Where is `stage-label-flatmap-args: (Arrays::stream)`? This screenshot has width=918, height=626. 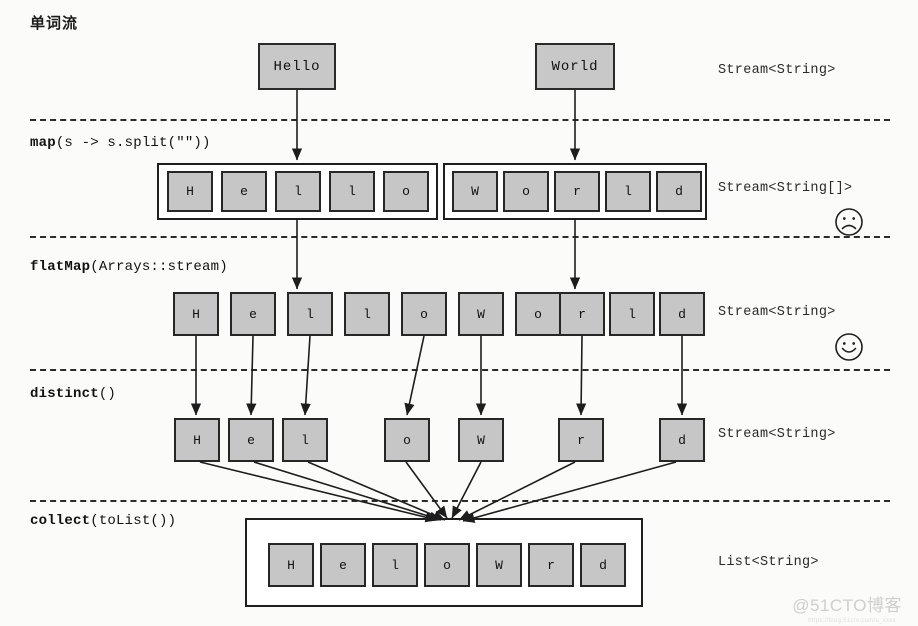 stage-label-flatmap-args: (Arrays::stream) is located at coordinates (159, 267).